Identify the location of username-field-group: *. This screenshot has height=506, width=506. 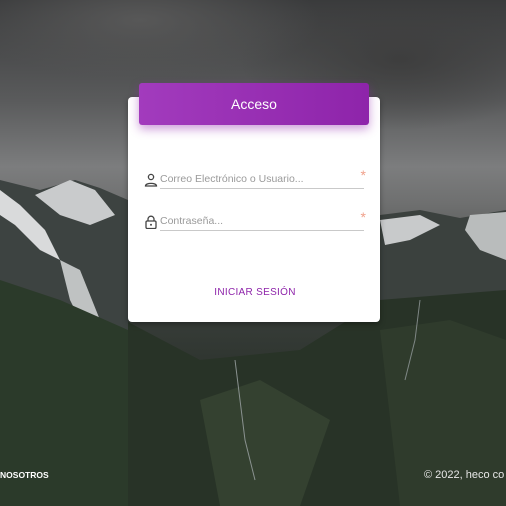
(255, 179).